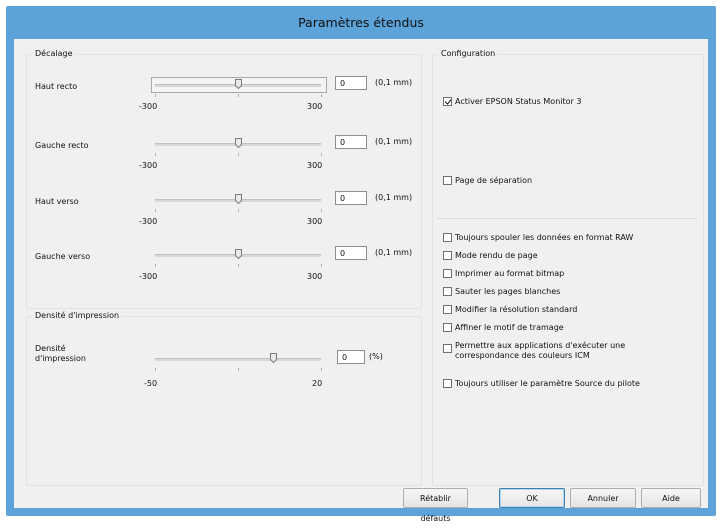 The image size is (722, 529). What do you see at coordinates (532, 498) in the screenshot?
I see `ok-button: OK` at bounding box center [532, 498].